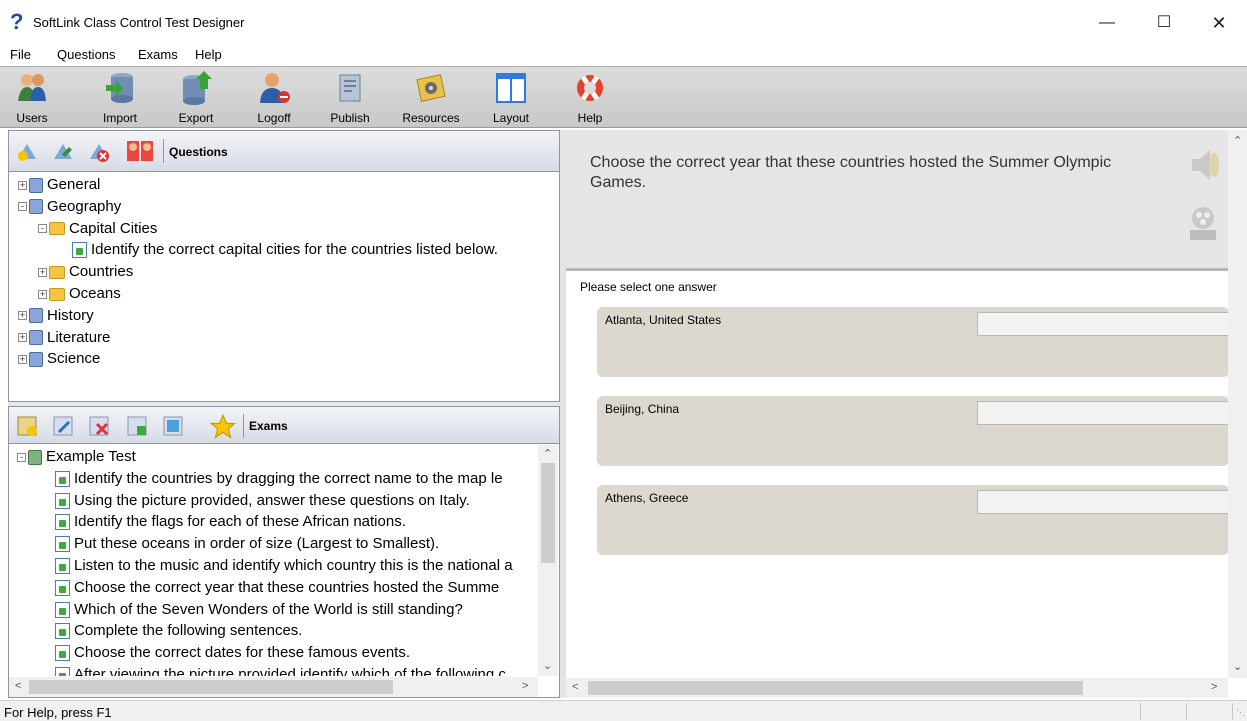 The height and width of the screenshot is (721, 1247). What do you see at coordinates (917, 520) in the screenshot?
I see `answer-option: Athens, Greece` at bounding box center [917, 520].